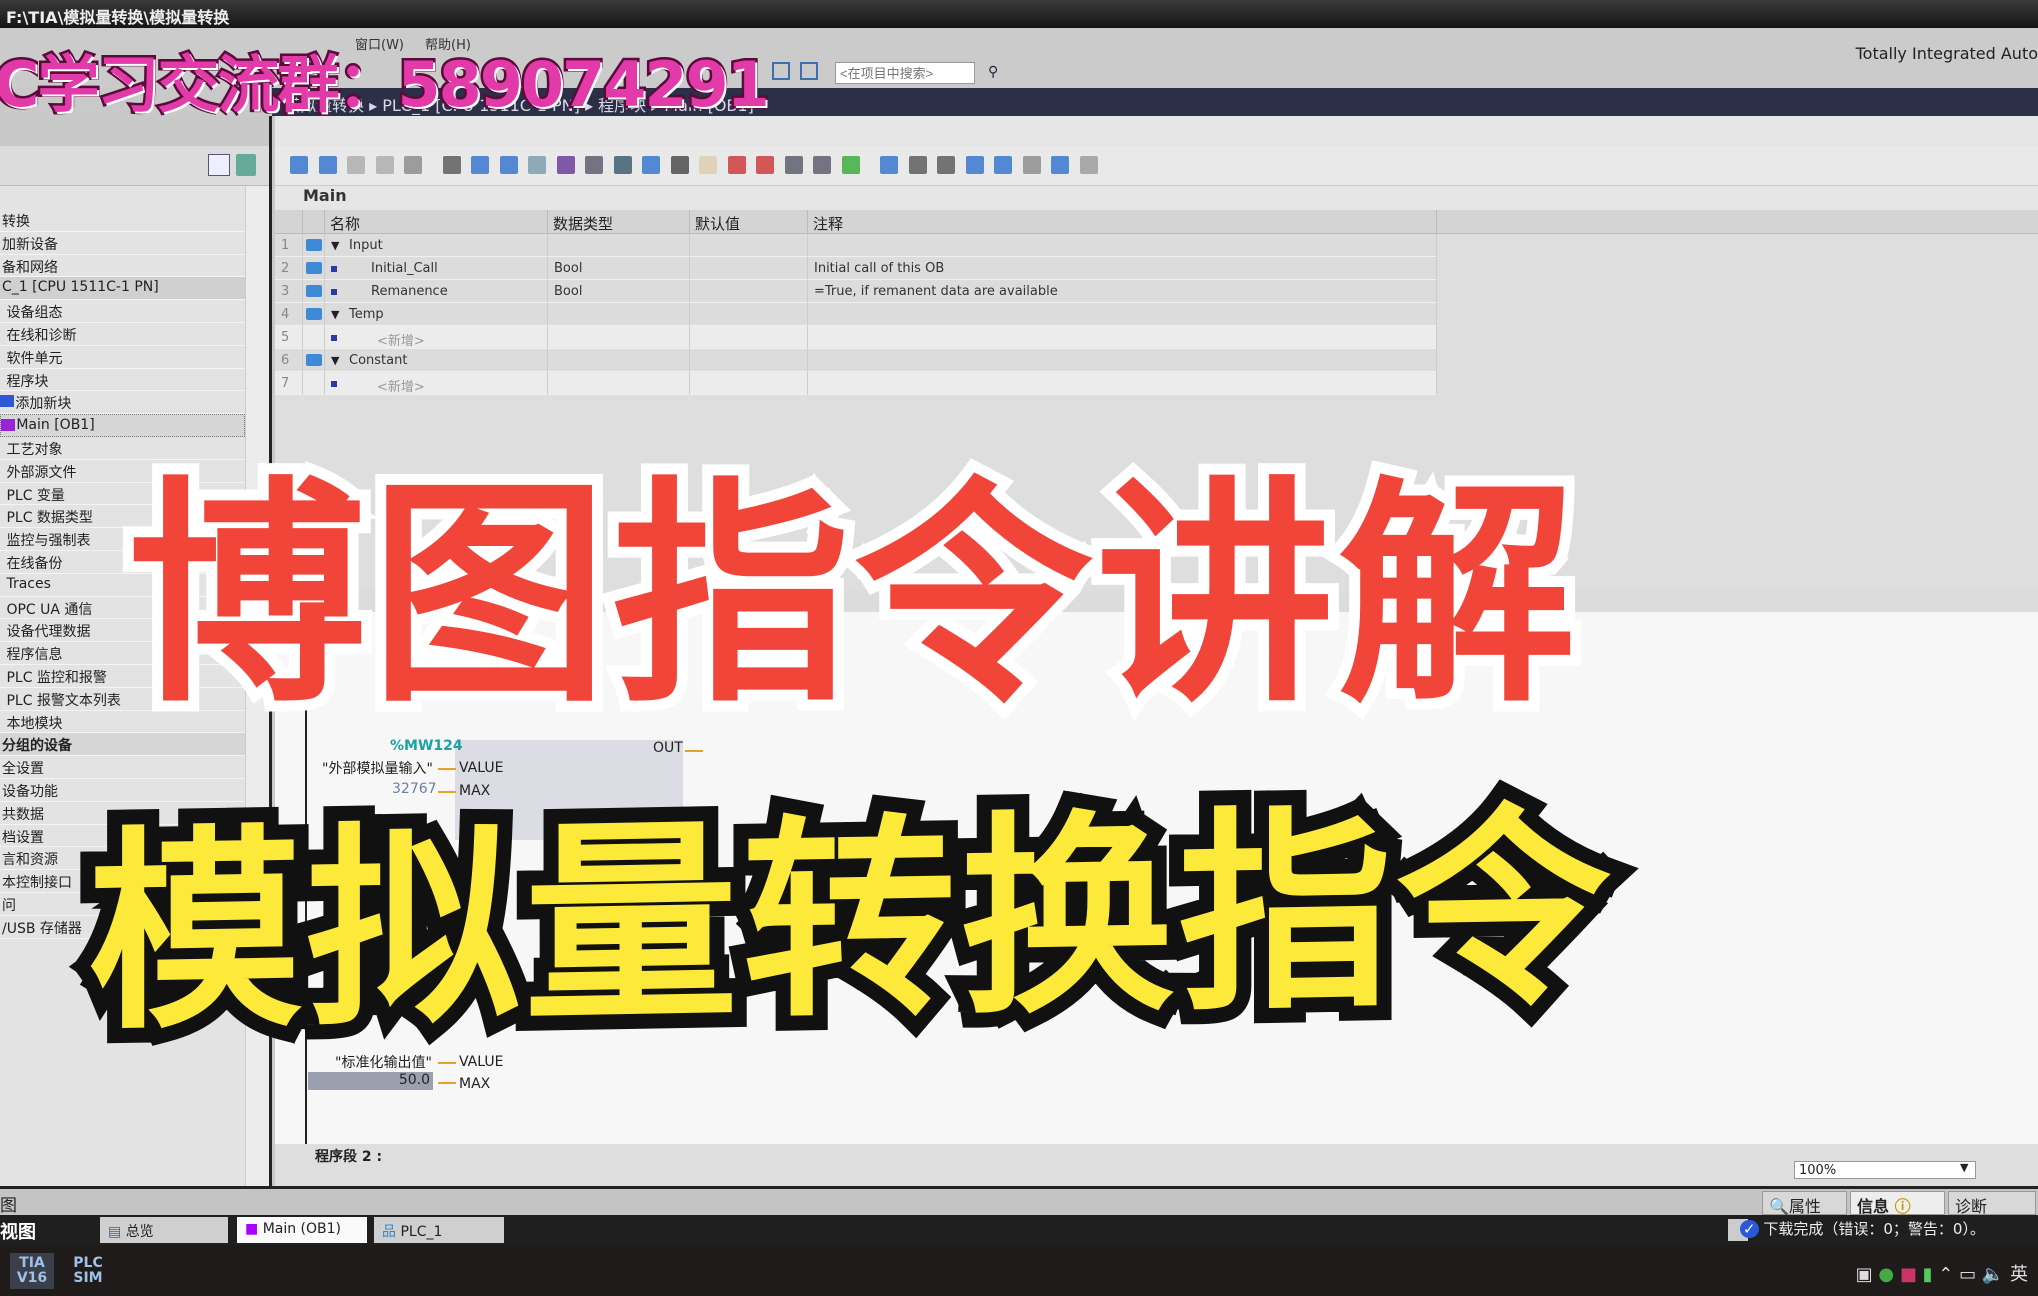 The width and height of the screenshot is (2038, 1296). What do you see at coordinates (122, 767) in the screenshot?
I see `tree-item: 全设置` at bounding box center [122, 767].